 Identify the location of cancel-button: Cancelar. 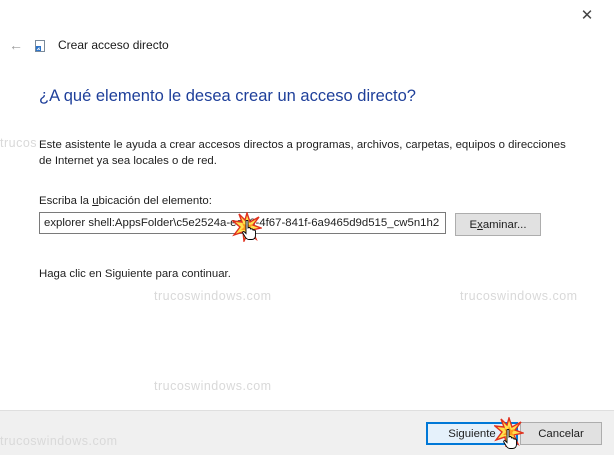
(561, 433).